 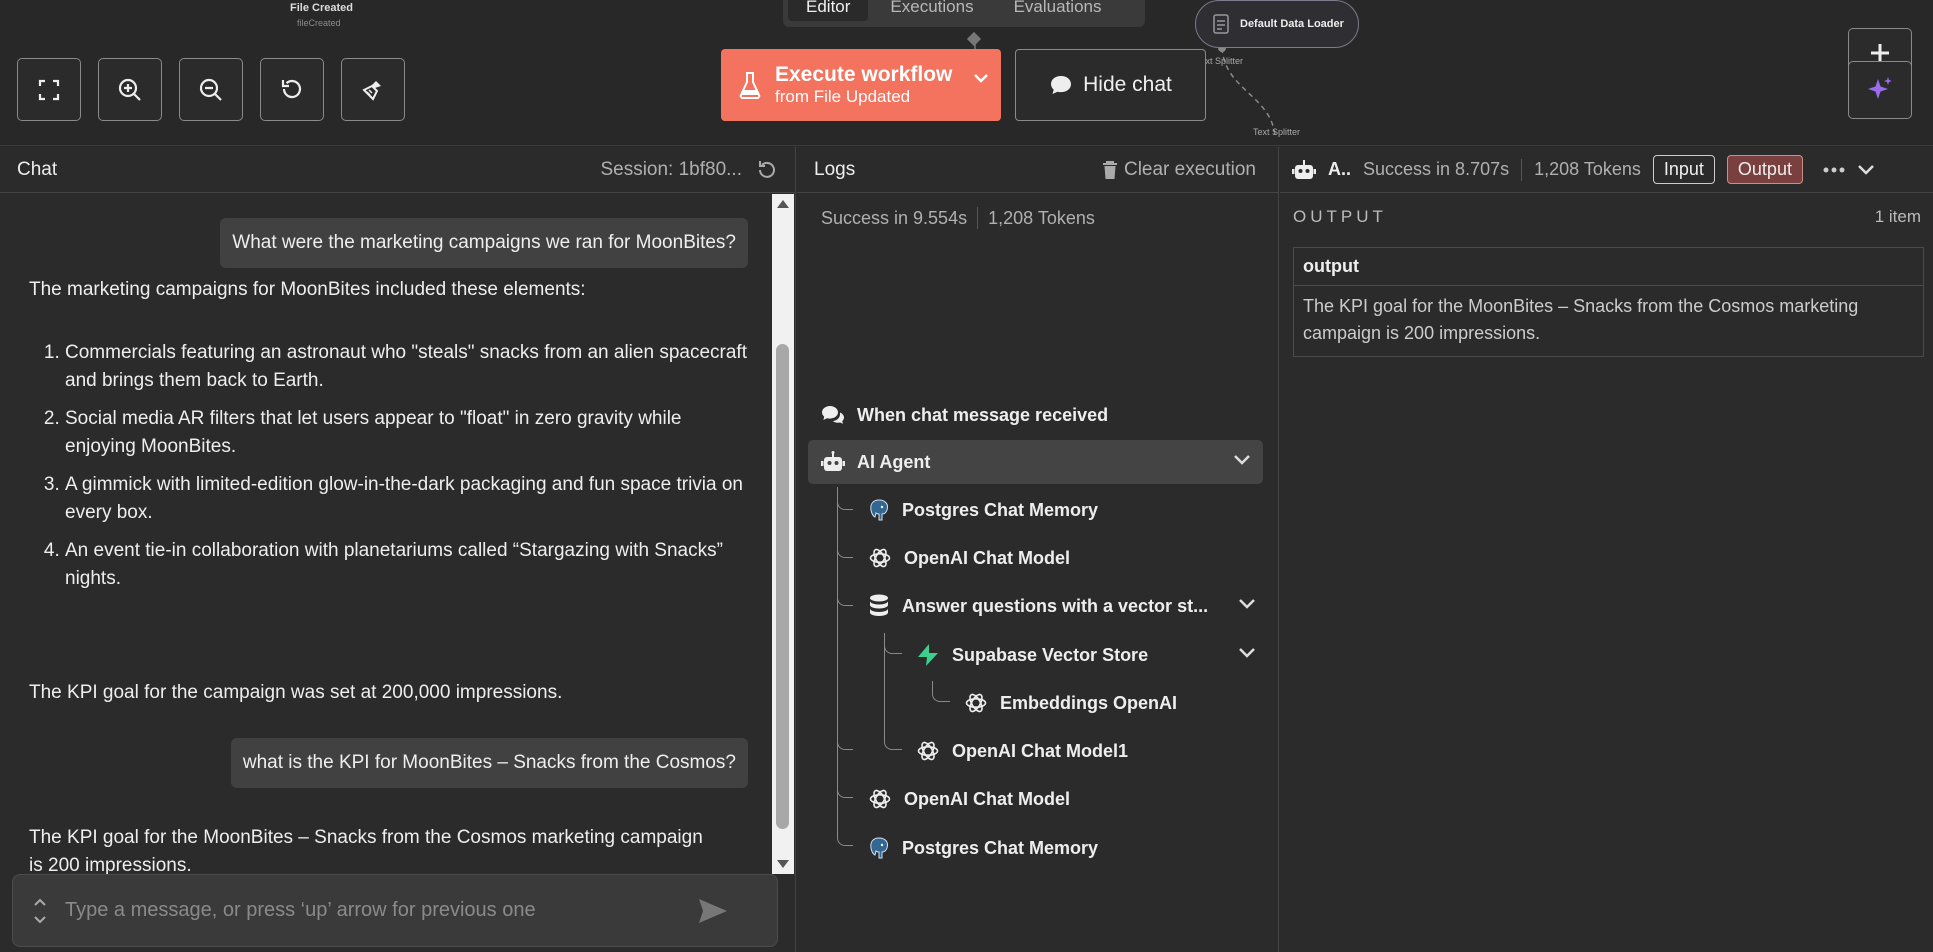 I want to click on logs-summary: Success in 9.554s 1,208 Tokens, so click(x=958, y=218).